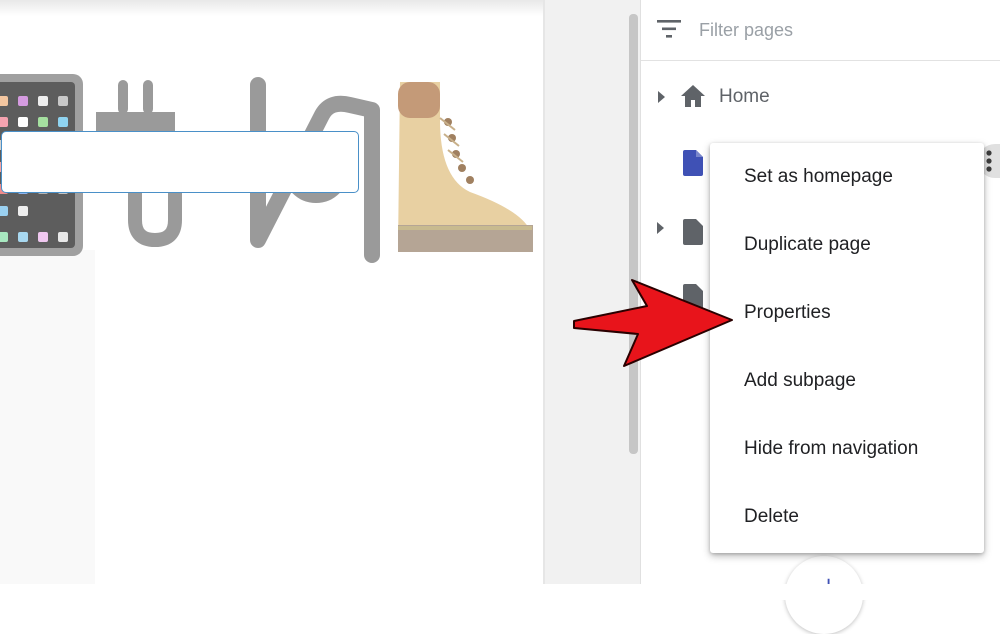 The image size is (1000, 634). I want to click on menu-item-delete: Delete, so click(847, 517).